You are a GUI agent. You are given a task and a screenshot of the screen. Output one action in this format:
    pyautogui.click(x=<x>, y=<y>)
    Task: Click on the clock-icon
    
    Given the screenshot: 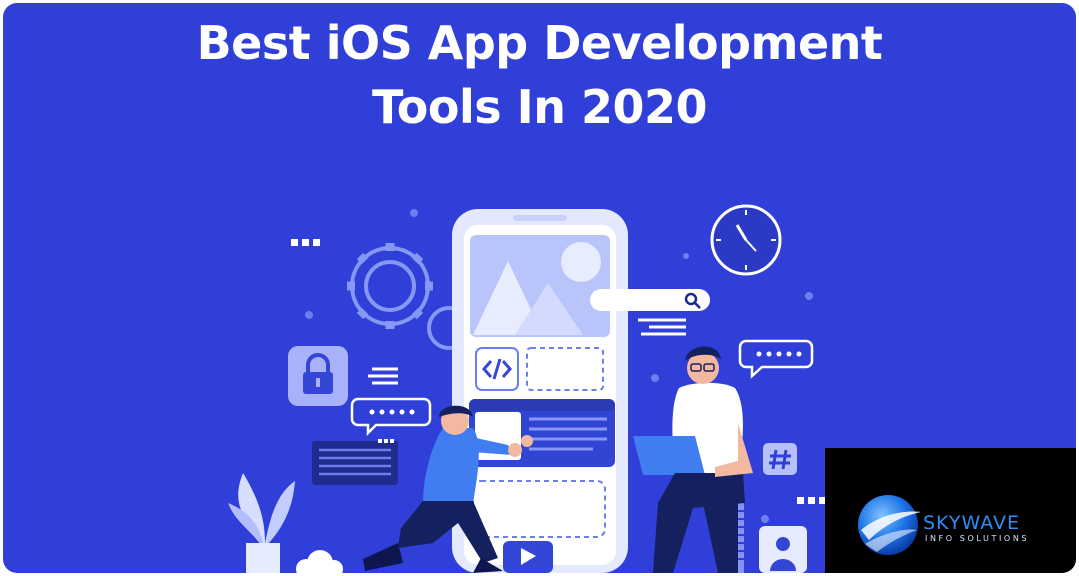 What is the action you would take?
    pyautogui.click(x=746, y=240)
    